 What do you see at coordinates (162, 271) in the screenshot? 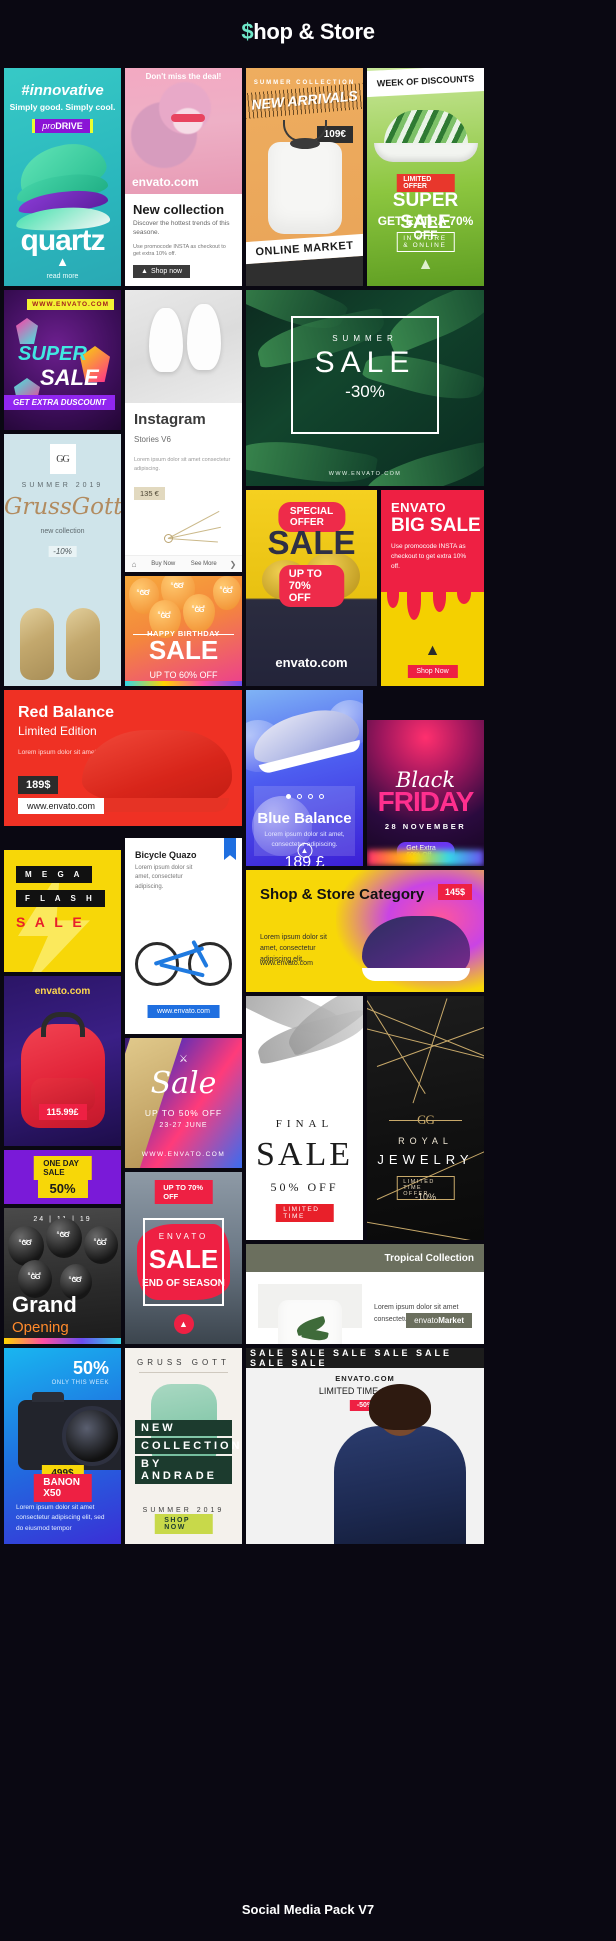
I see `shop-now-button: ▲ Shop now` at bounding box center [162, 271].